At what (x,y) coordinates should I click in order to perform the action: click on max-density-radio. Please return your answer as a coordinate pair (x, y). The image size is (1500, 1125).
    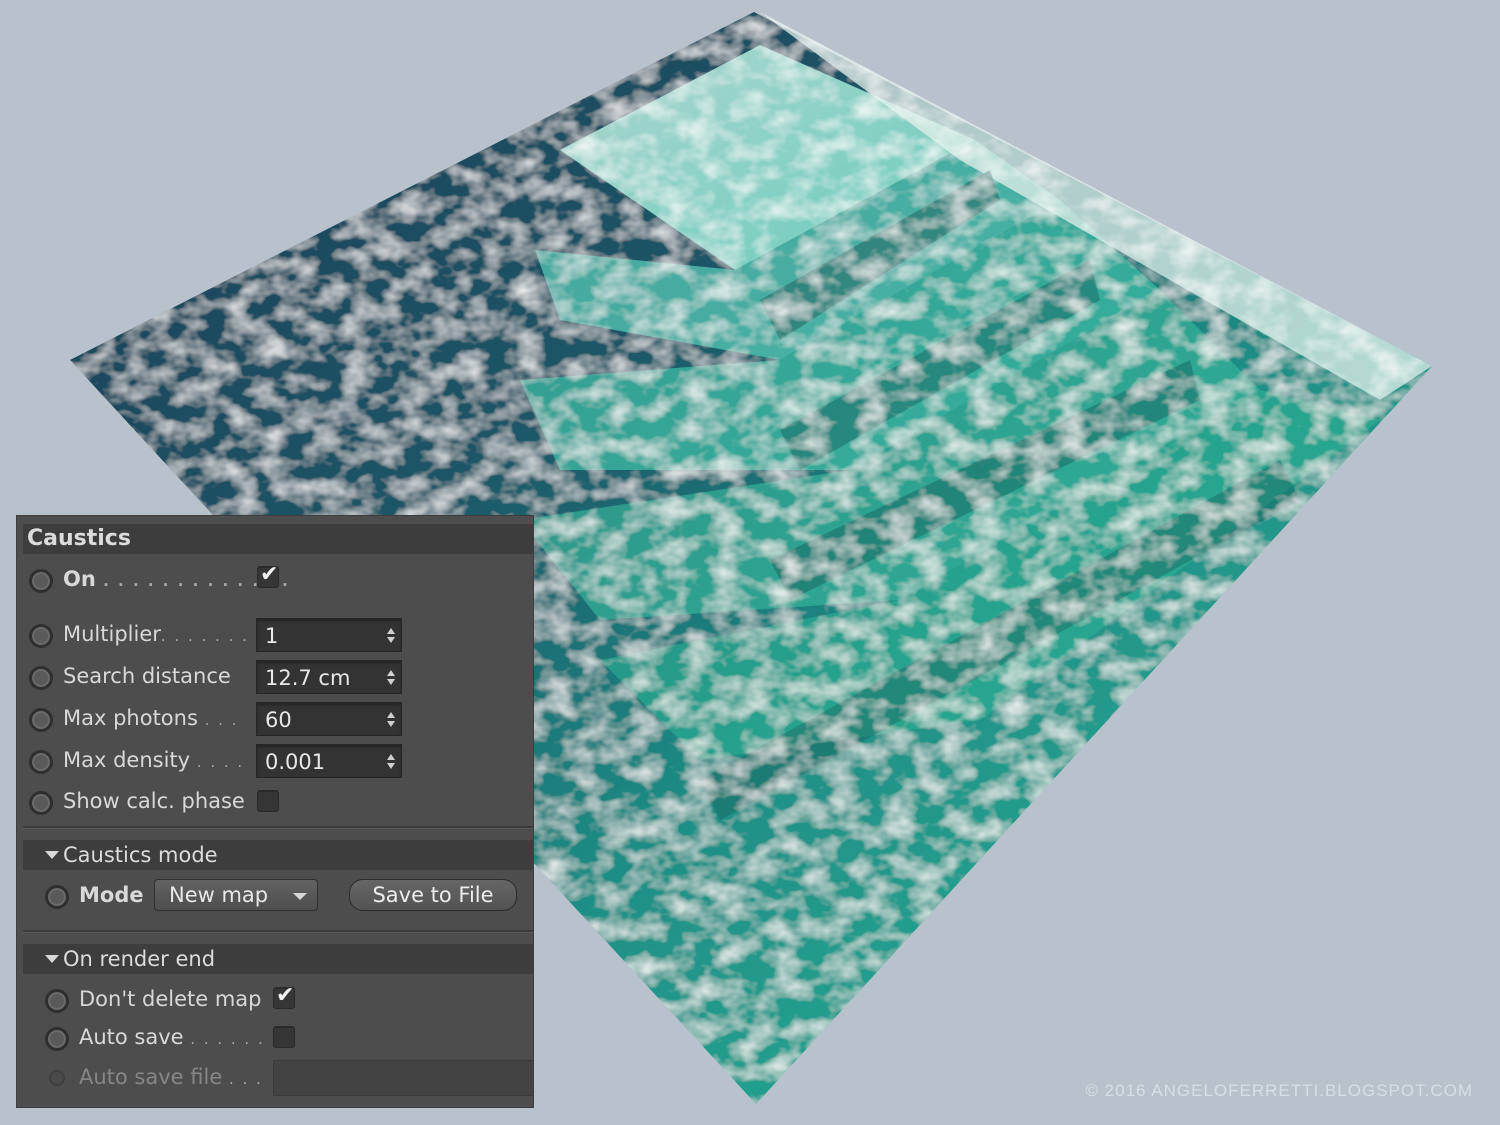
    Looking at the image, I should click on (41, 762).